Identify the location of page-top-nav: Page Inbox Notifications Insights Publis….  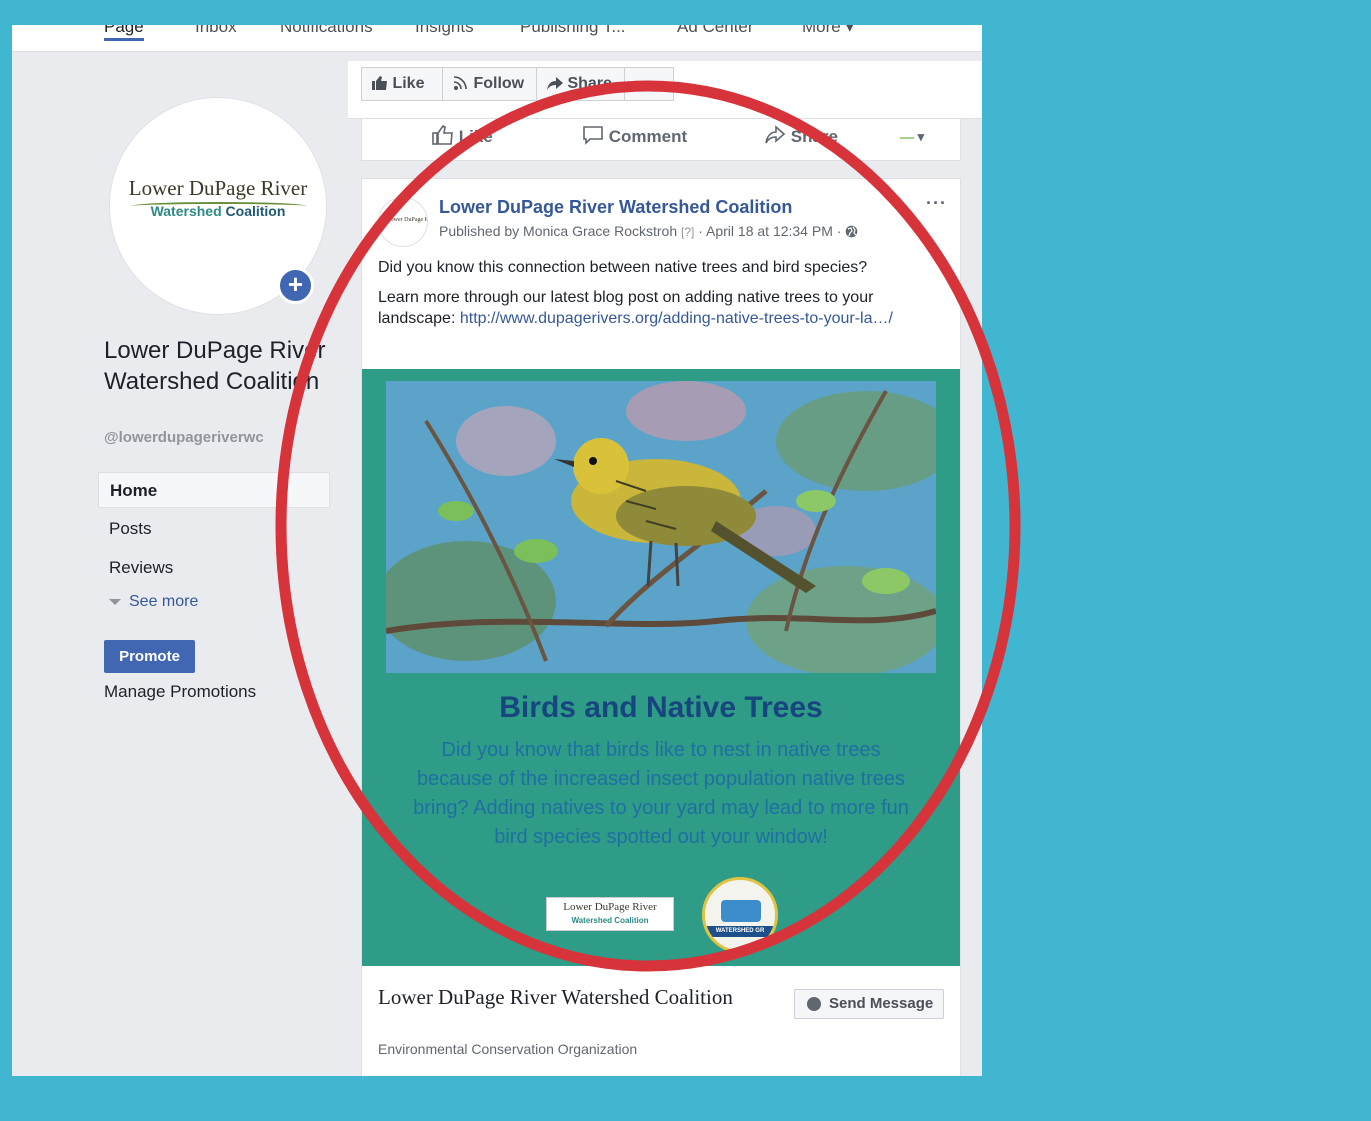
(497, 38).